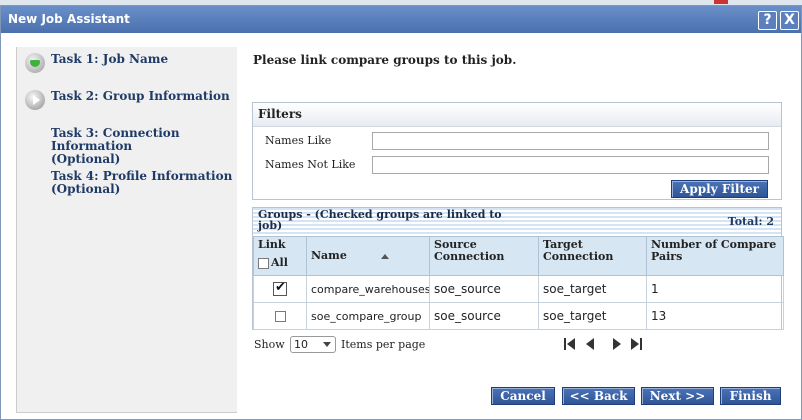  Describe the element at coordinates (69, 19) in the screenshot. I see `dialog-title: New Job Assistant` at that location.